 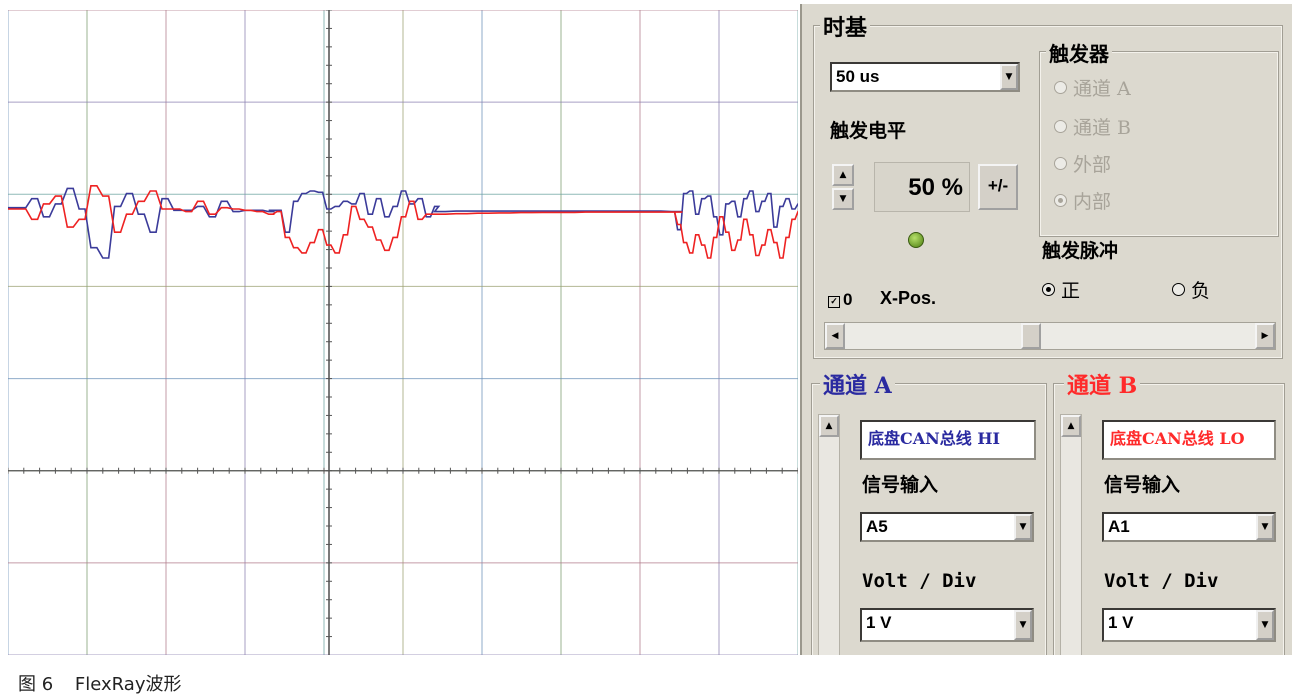 I want to click on pulse-option-negative: 负, so click(x=1191, y=291).